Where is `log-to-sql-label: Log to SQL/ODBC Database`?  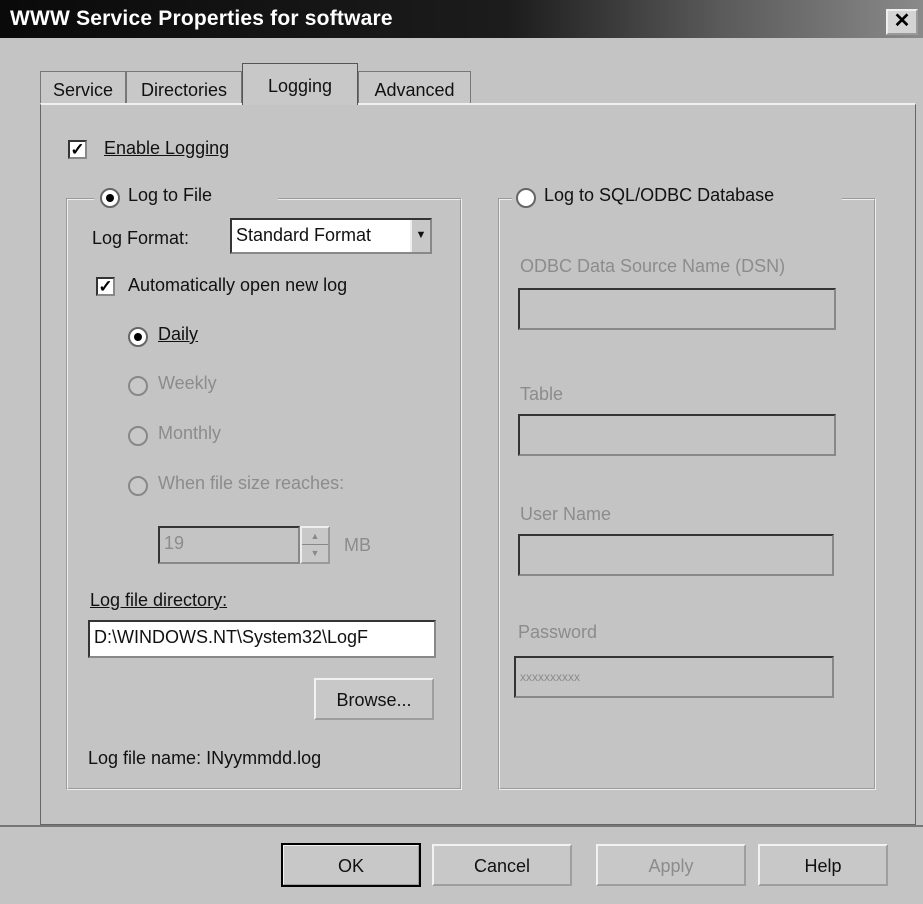
log-to-sql-label: Log to SQL/ODBC Database is located at coordinates (659, 195).